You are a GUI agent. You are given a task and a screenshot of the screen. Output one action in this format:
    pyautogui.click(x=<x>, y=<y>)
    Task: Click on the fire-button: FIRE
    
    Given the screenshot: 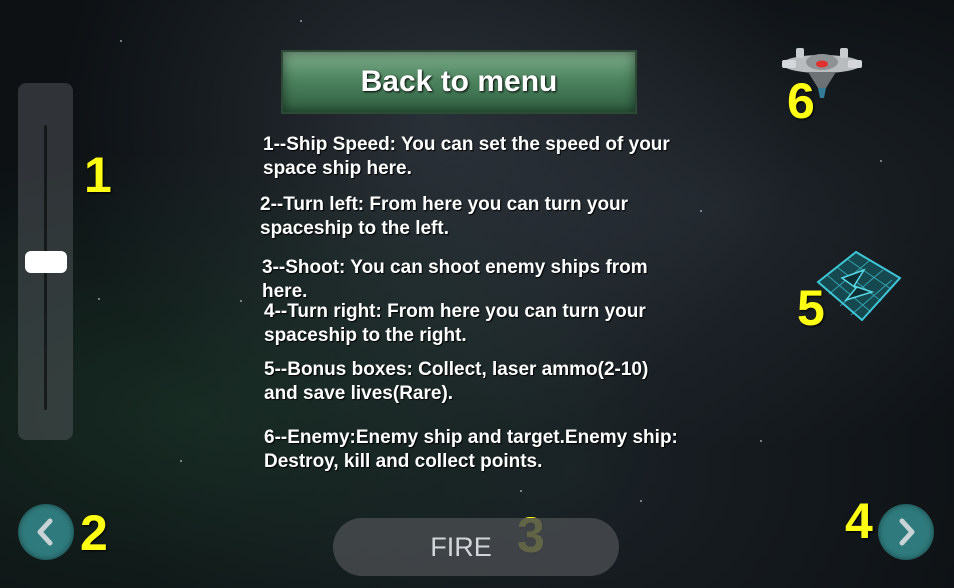 What is the action you would take?
    pyautogui.click(x=476, y=547)
    